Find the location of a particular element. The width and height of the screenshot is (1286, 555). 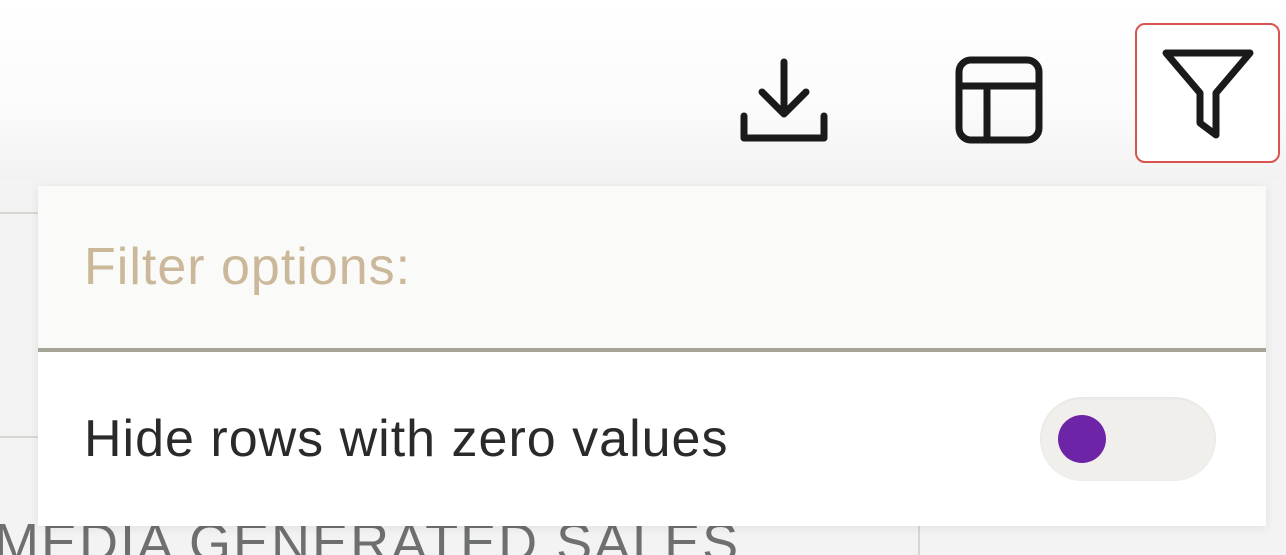

option-label: Hide rows with zero values is located at coordinates (406, 439).